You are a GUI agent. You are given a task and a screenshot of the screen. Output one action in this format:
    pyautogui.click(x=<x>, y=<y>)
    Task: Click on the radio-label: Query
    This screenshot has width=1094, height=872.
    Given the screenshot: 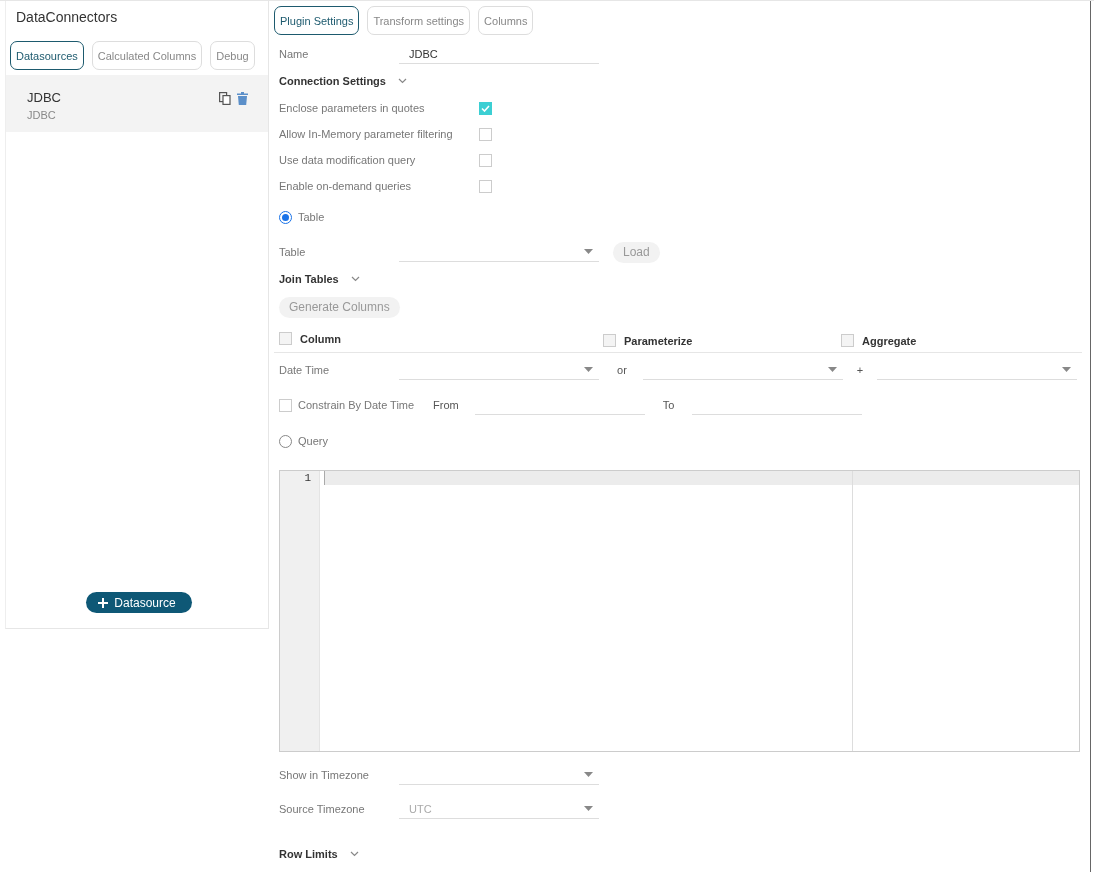 What is the action you would take?
    pyautogui.click(x=313, y=441)
    